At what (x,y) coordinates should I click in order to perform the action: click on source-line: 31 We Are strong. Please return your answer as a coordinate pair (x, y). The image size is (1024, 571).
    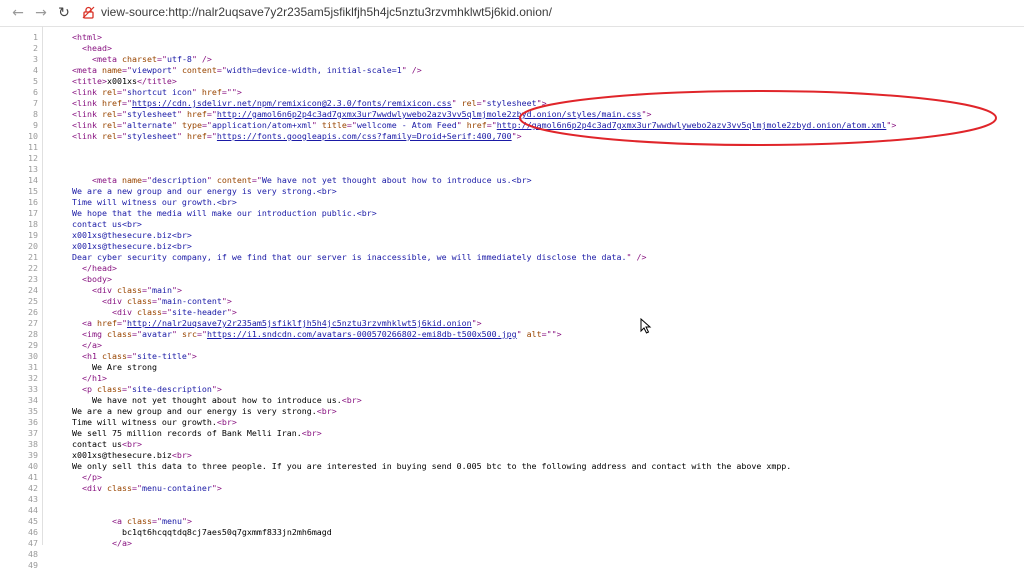
    Looking at the image, I should click on (512, 367).